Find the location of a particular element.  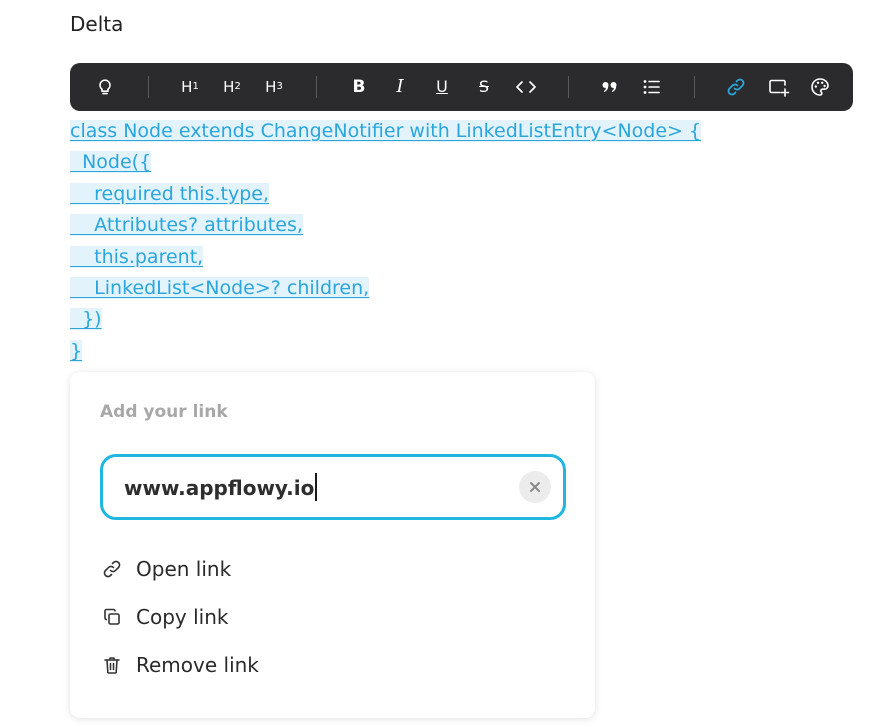

strikethrough-label: S is located at coordinates (484, 86).